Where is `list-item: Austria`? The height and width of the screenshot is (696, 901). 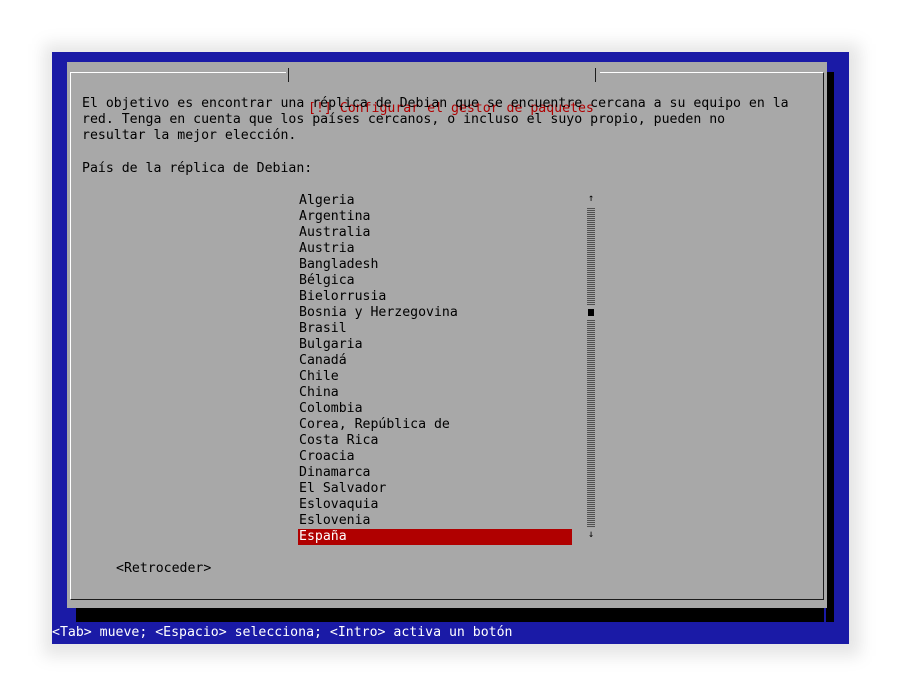 list-item: Austria is located at coordinates (435, 249).